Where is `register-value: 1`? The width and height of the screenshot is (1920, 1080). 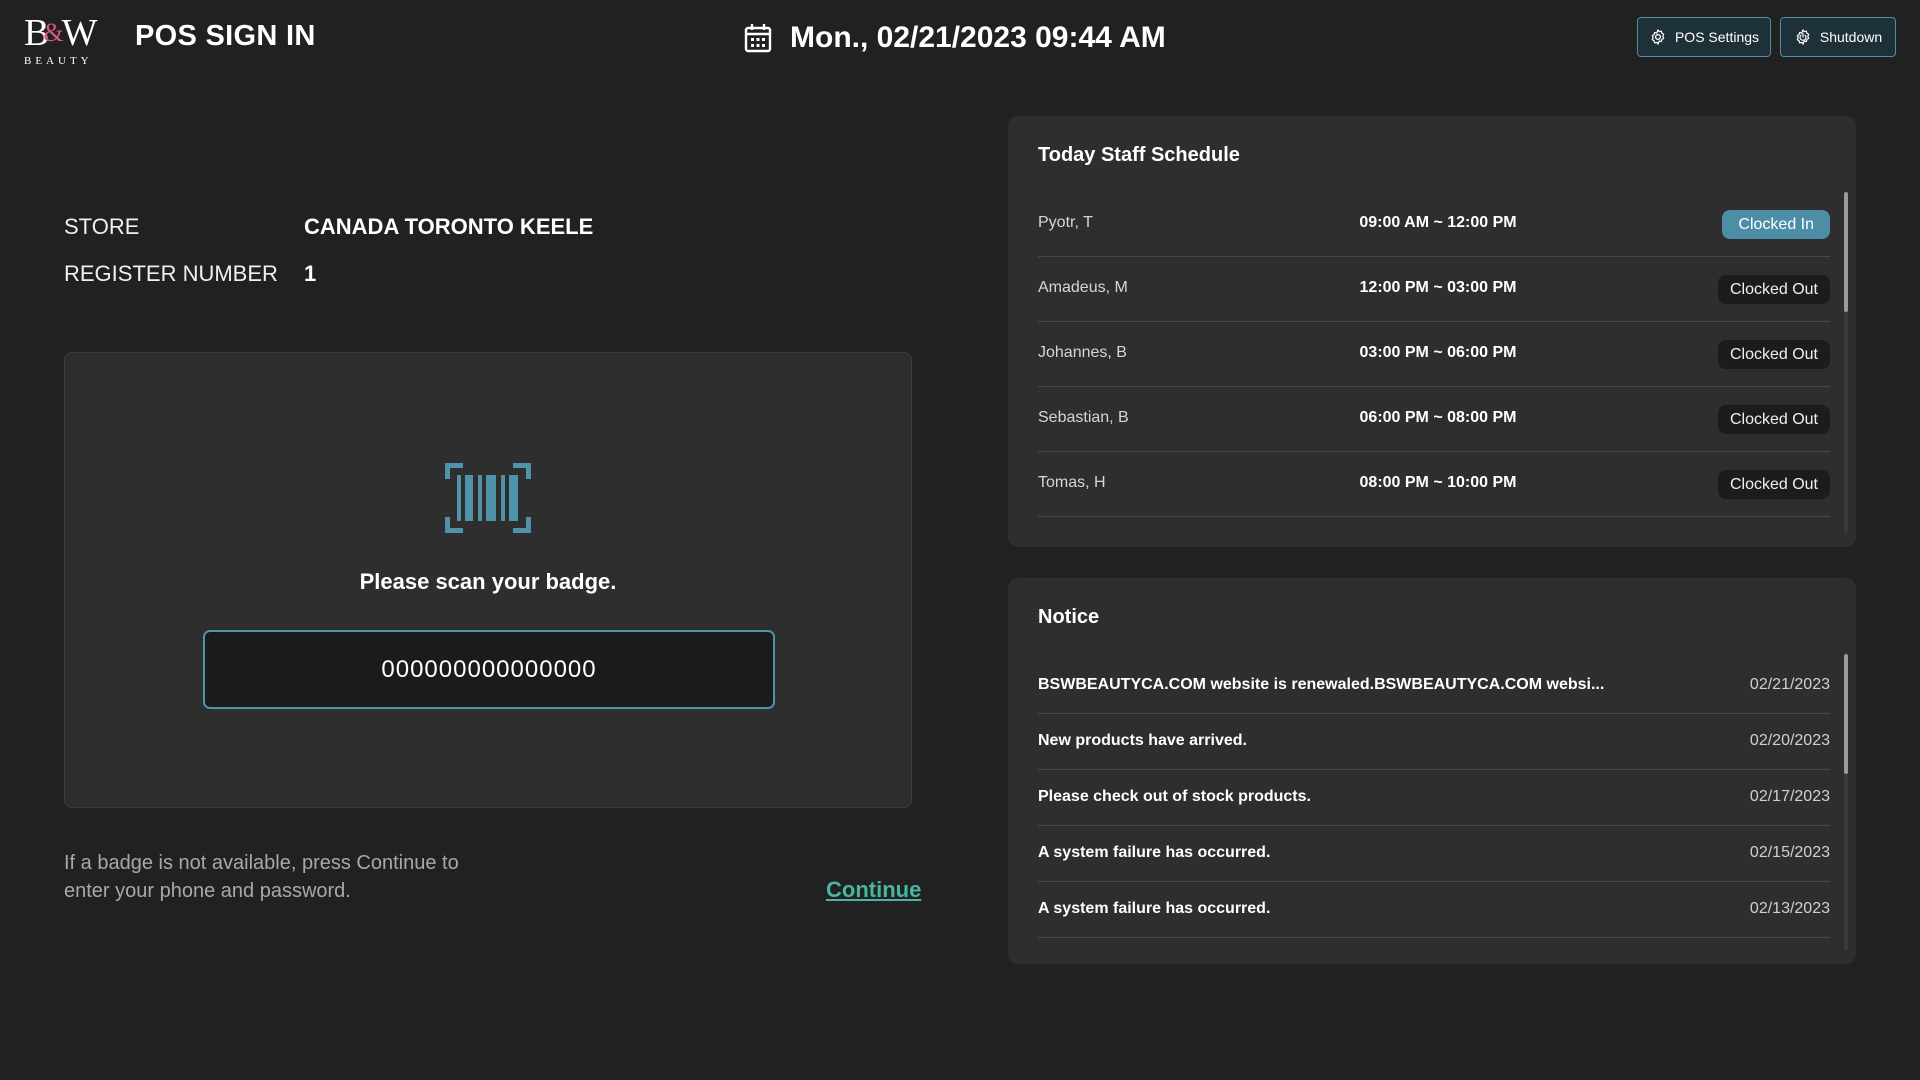 register-value: 1 is located at coordinates (310, 273).